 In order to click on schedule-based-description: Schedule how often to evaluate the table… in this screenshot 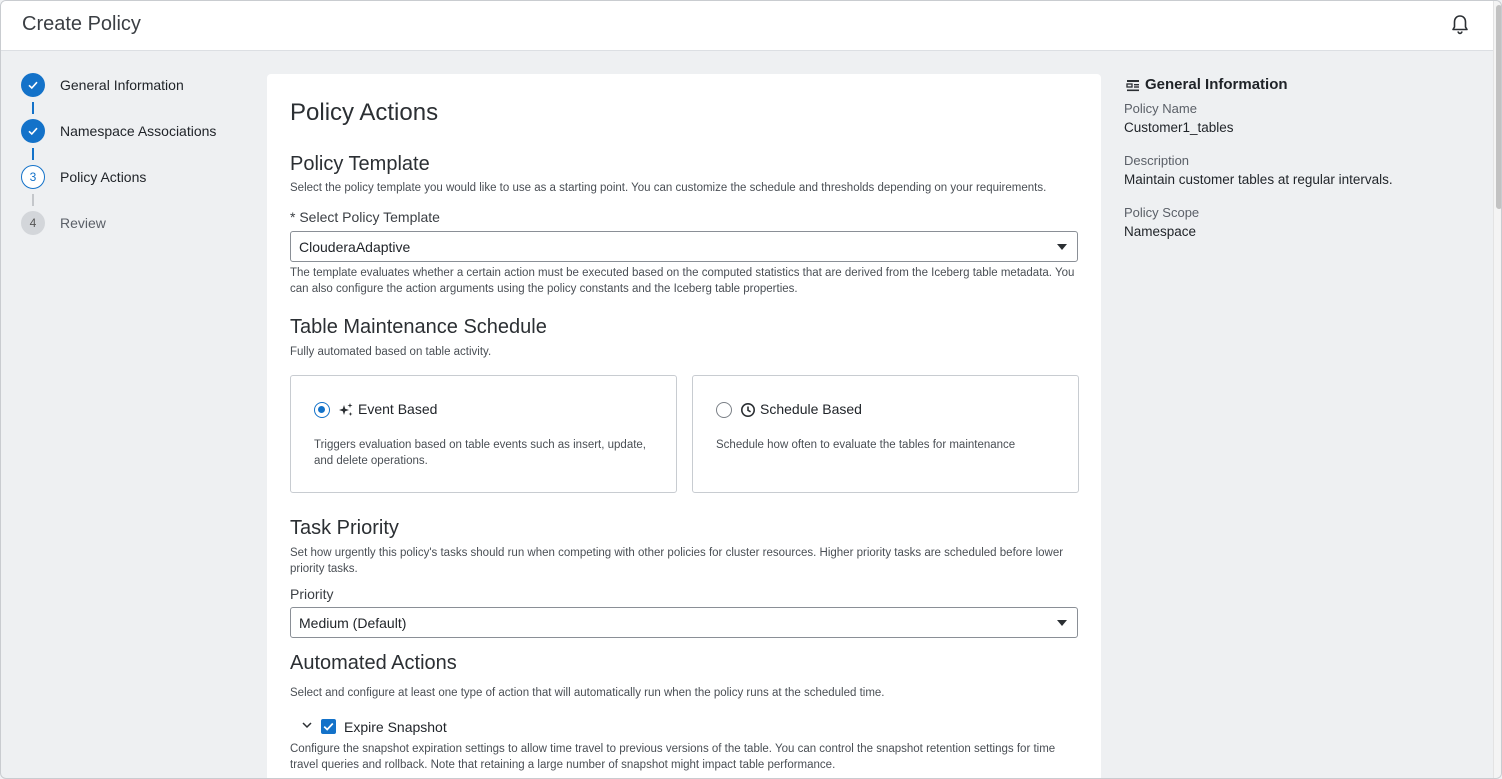, I will do `click(866, 445)`.